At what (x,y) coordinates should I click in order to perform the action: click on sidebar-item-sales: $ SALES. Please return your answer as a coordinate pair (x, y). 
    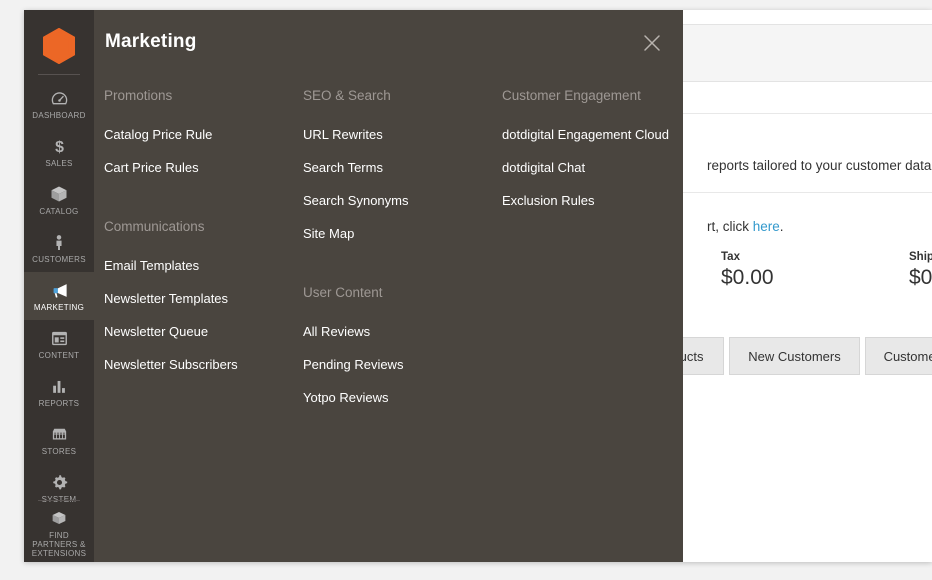
    Looking at the image, I should click on (59, 152).